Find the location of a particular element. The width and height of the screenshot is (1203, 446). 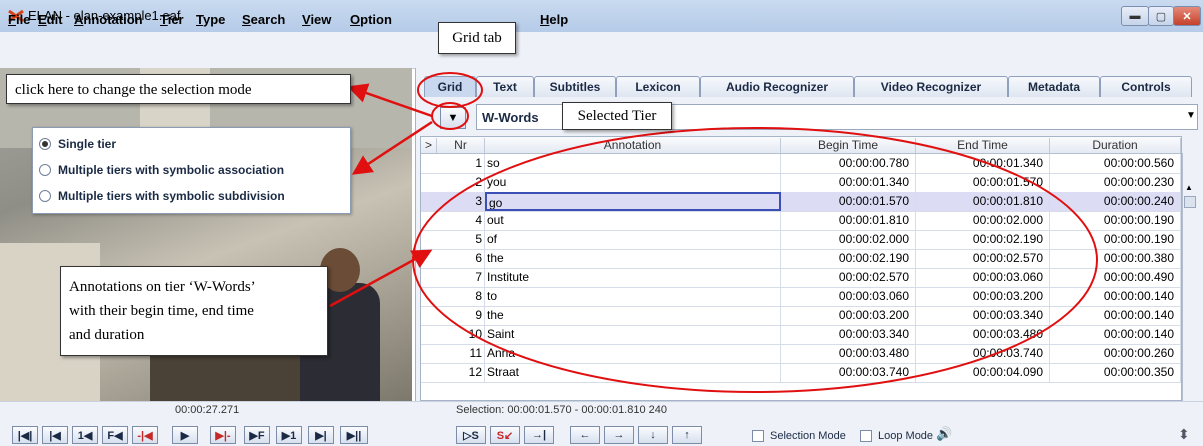

cell-nr: 11 is located at coordinates (461, 353).